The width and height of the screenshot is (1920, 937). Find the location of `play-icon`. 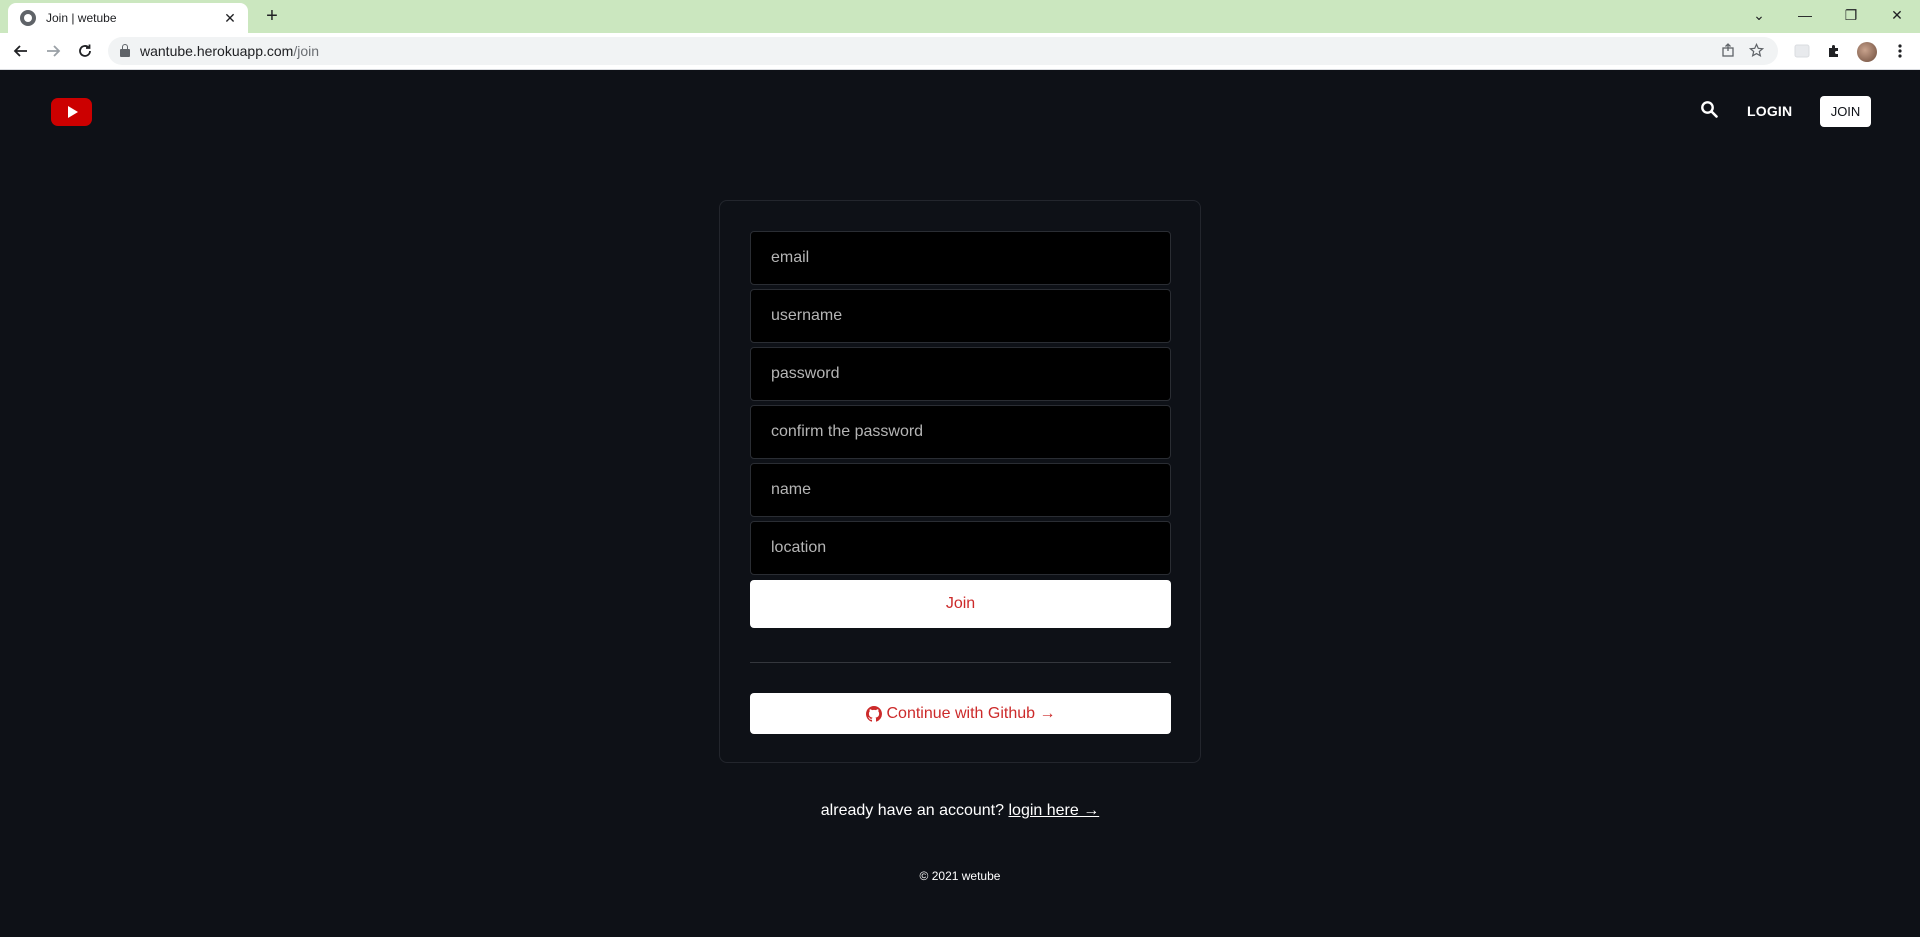

play-icon is located at coordinates (73, 112).